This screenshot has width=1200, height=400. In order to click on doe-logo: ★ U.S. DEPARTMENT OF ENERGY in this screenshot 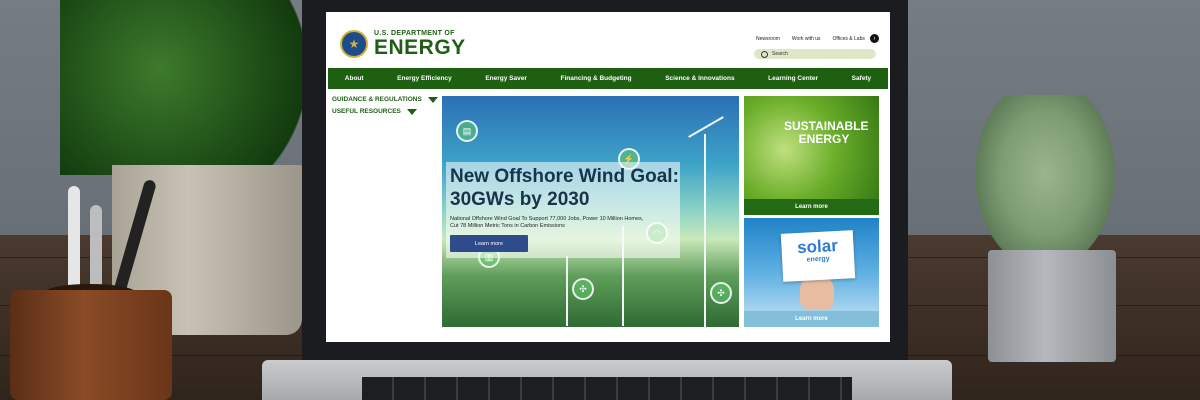, I will do `click(403, 44)`.